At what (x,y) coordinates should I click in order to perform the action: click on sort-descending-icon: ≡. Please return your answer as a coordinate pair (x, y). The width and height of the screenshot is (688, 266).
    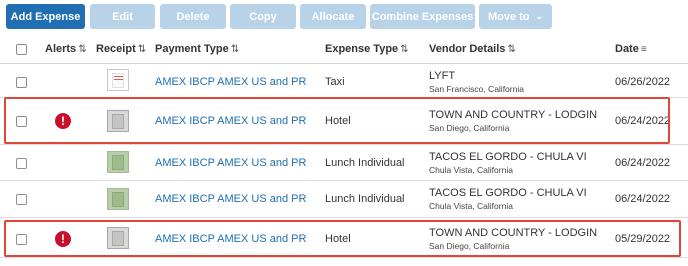
    Looking at the image, I should click on (643, 49).